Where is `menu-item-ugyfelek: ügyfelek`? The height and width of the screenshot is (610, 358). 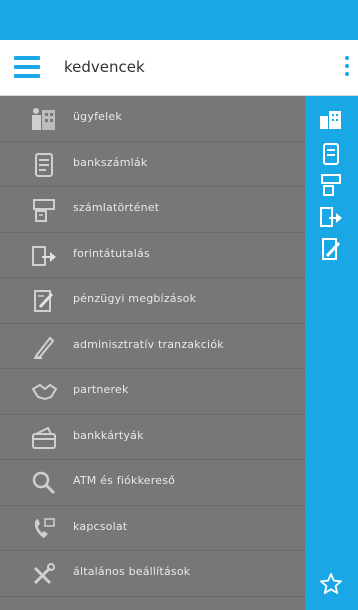 menu-item-ugyfelek: ügyfelek is located at coordinates (152, 119).